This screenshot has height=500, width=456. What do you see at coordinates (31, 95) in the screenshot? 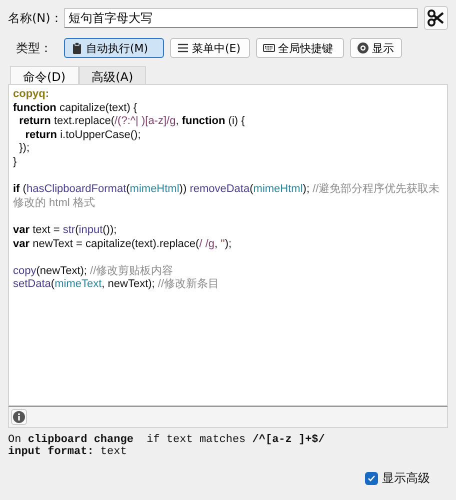
I see `code-line: copyq:` at bounding box center [31, 95].